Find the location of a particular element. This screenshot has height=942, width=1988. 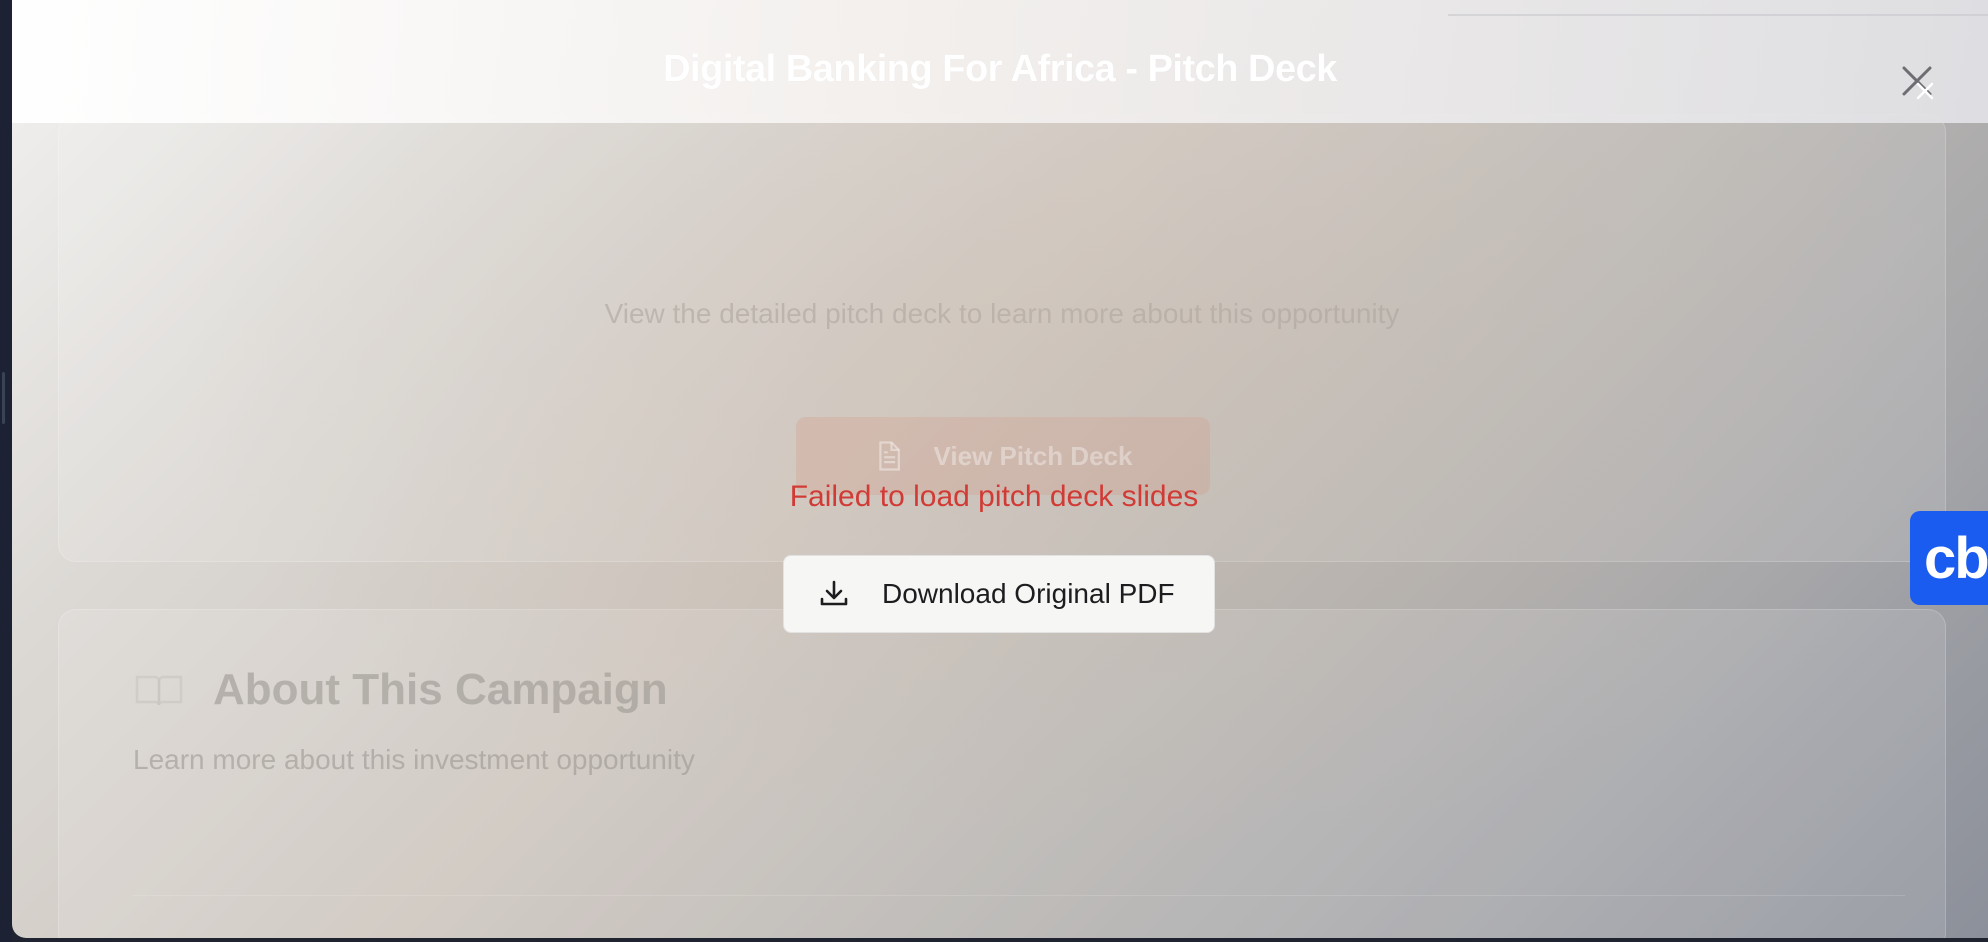

divider is located at coordinates (1019, 895).